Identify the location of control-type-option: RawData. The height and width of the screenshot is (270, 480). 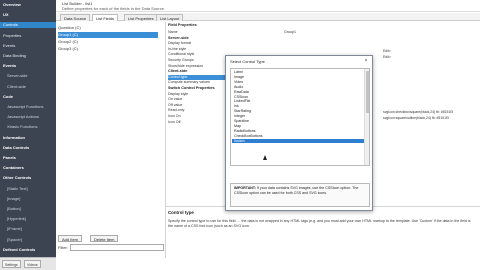
(298, 92).